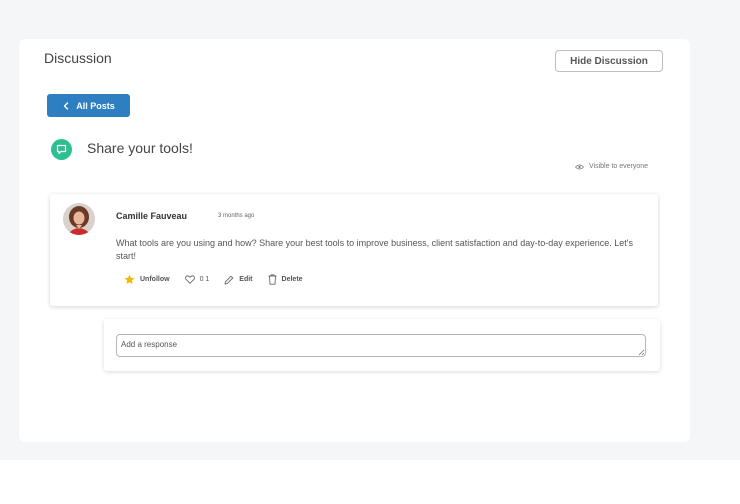 This screenshot has width=740, height=504. I want to click on edit-label: Edit, so click(246, 279).